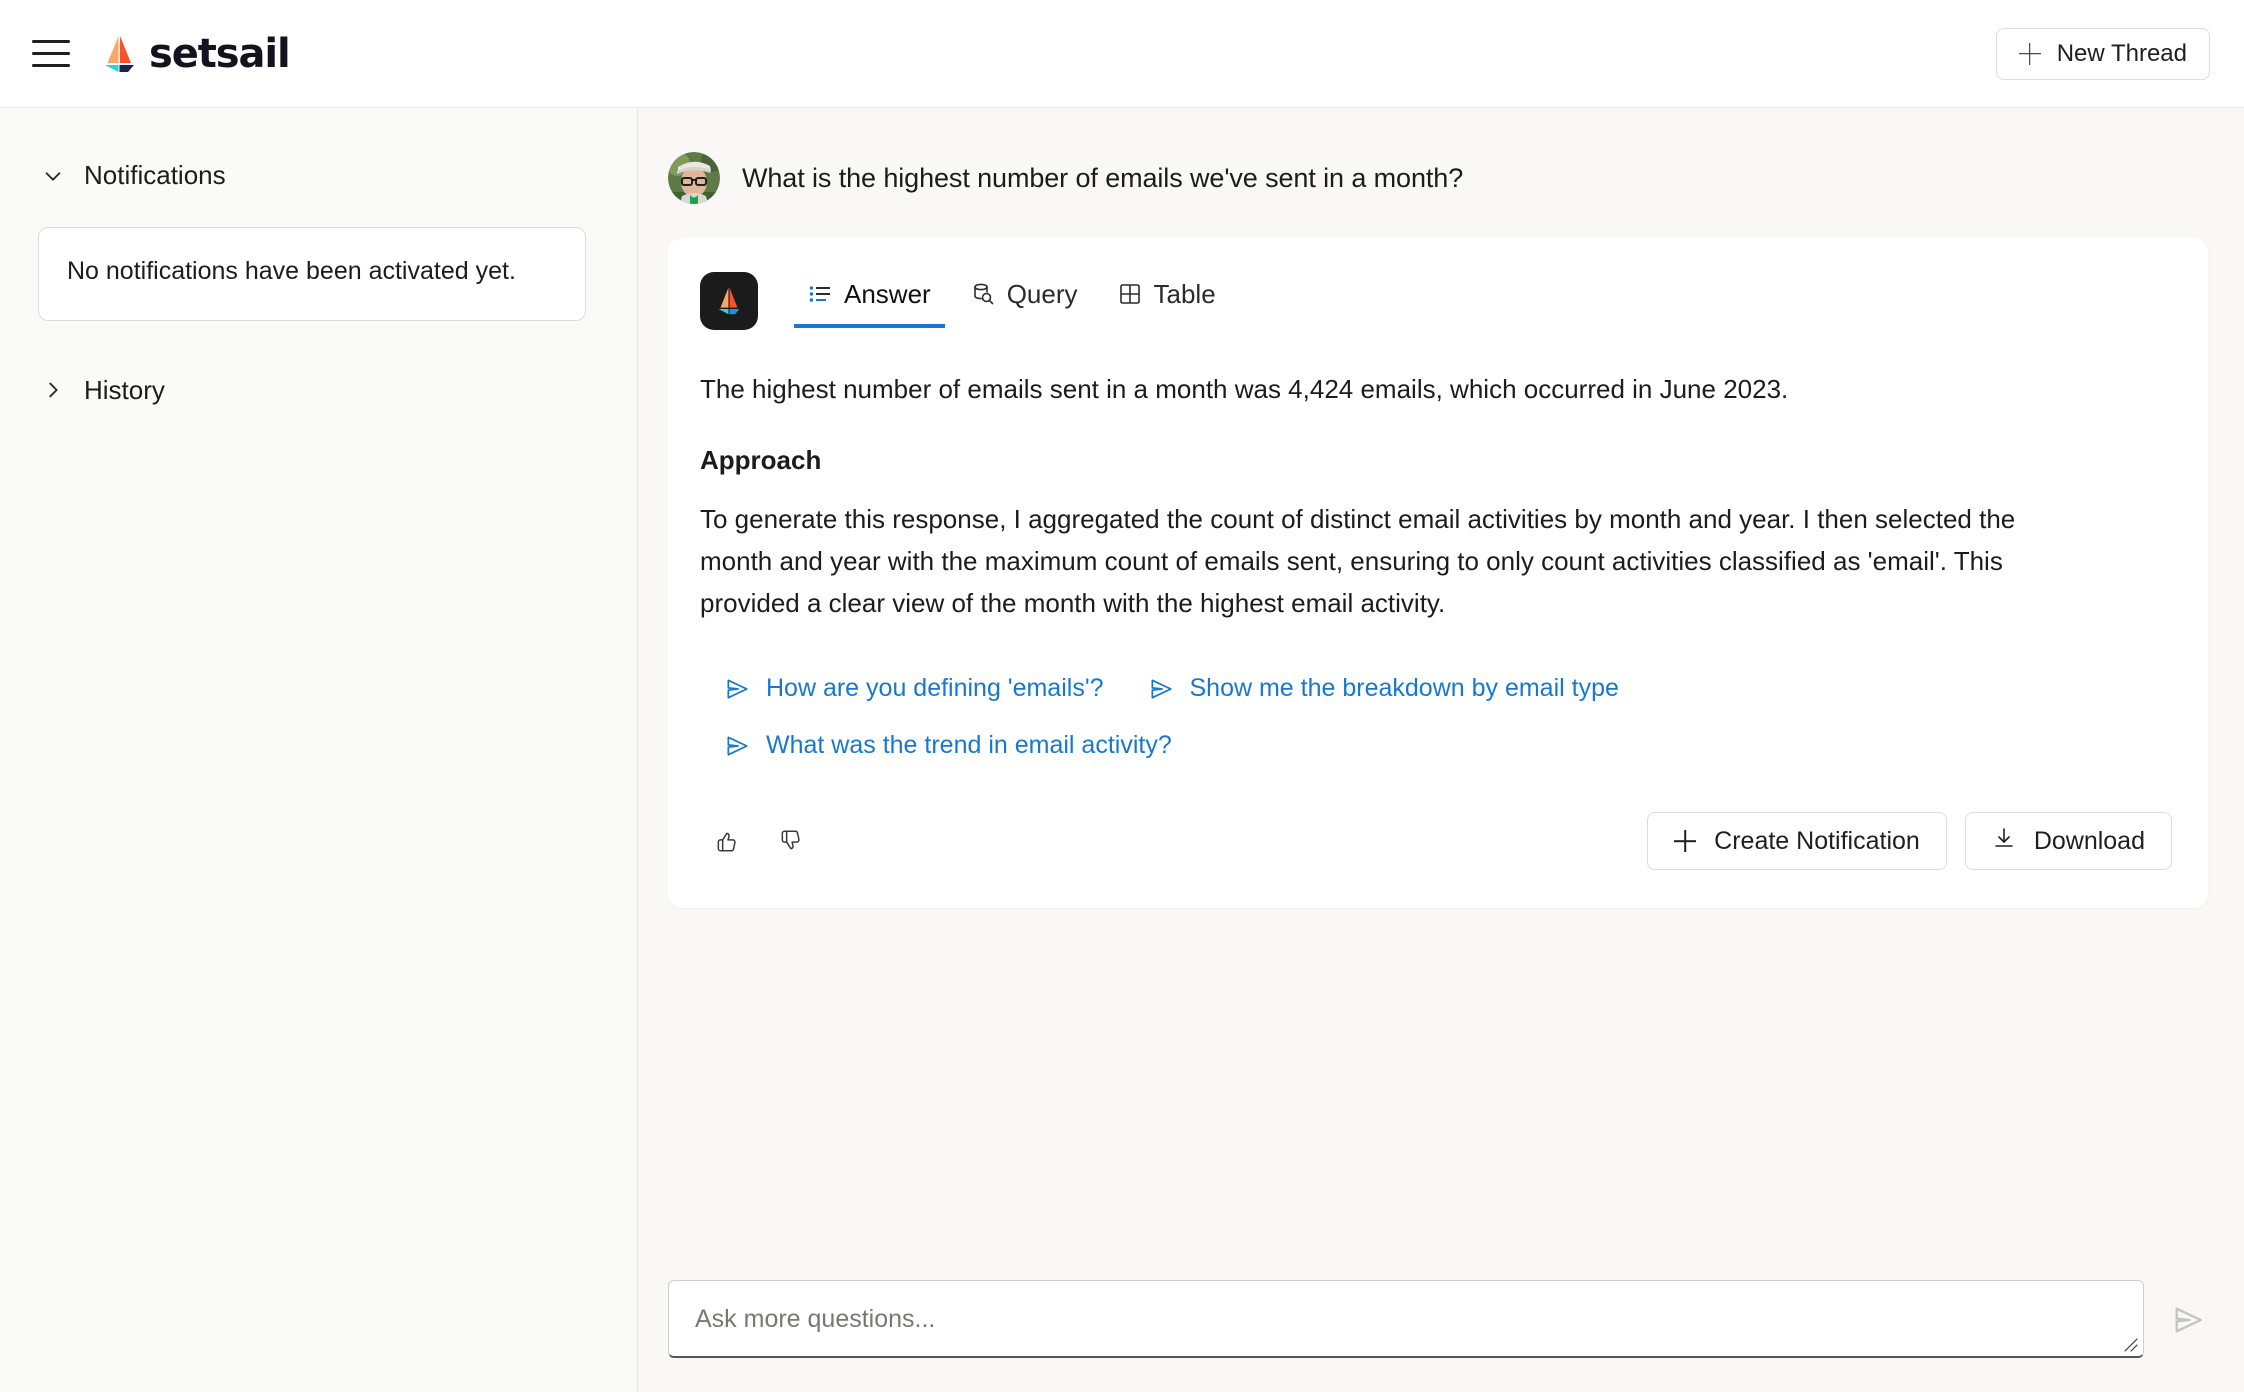 The image size is (2244, 1392). I want to click on create-notification-button: Create Notification, so click(1797, 841).